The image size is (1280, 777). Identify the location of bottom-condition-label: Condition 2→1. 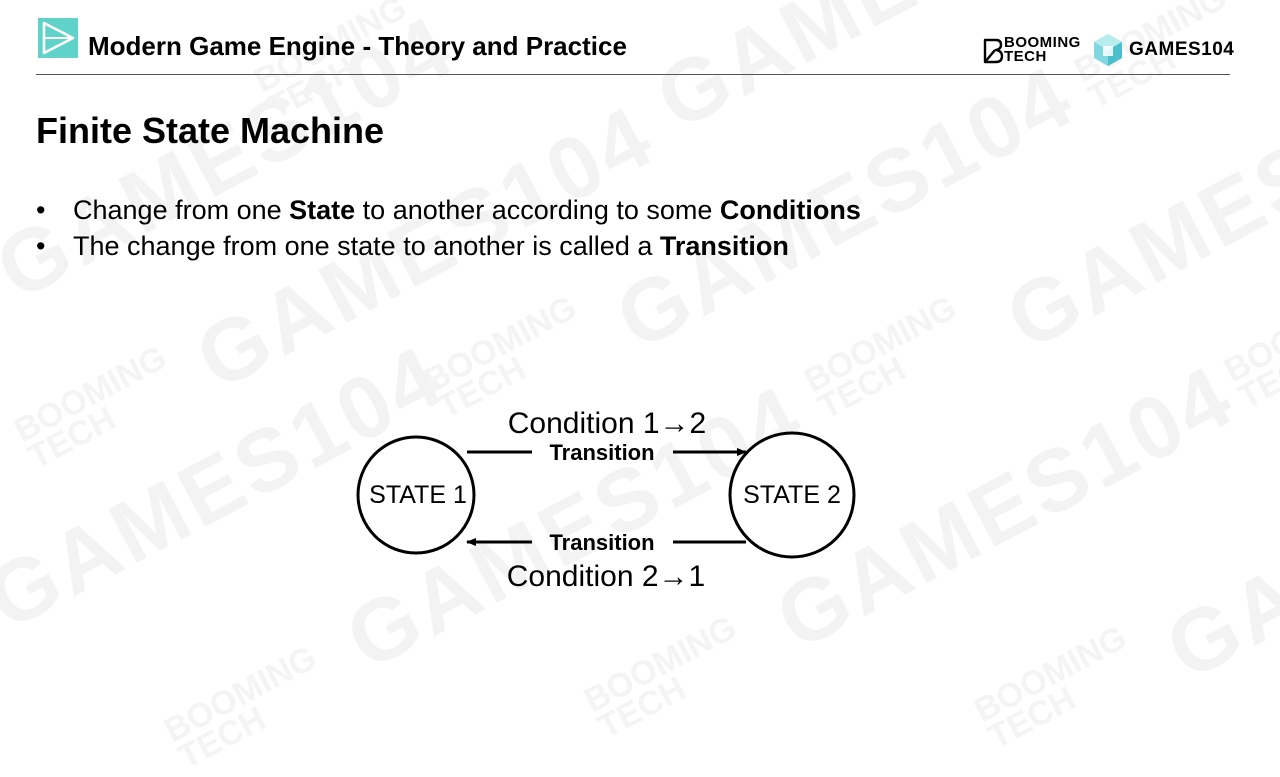
(606, 576).